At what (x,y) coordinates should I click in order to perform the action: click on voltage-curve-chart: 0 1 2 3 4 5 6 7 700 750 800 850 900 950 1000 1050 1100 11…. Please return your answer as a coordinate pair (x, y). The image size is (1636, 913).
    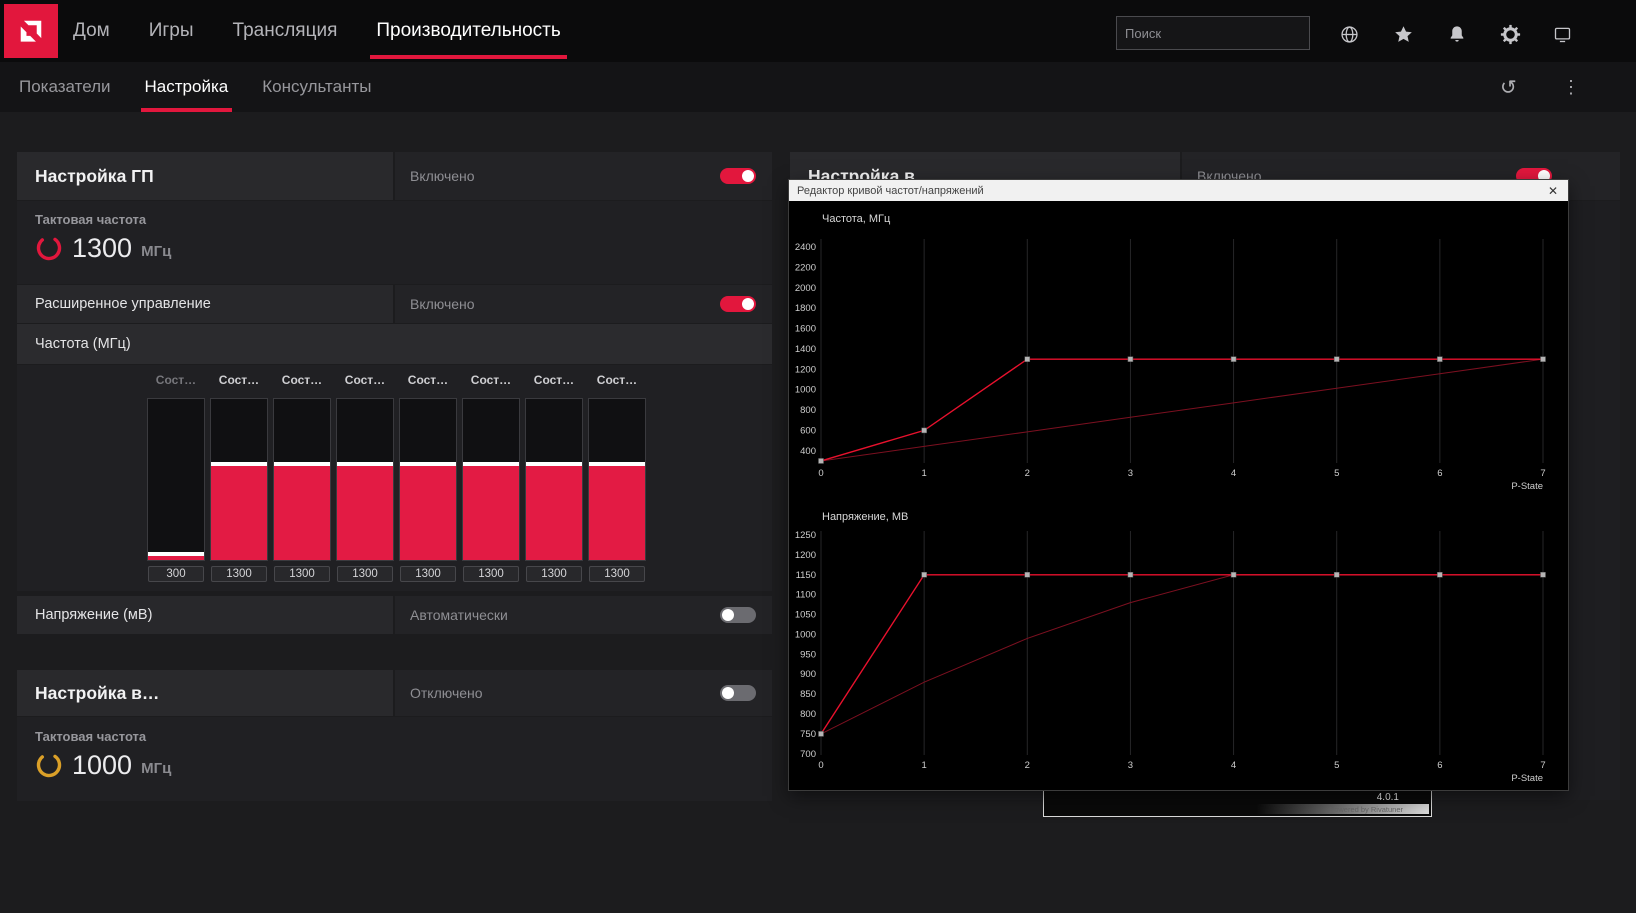
    Looking at the image, I should click on (1174, 654).